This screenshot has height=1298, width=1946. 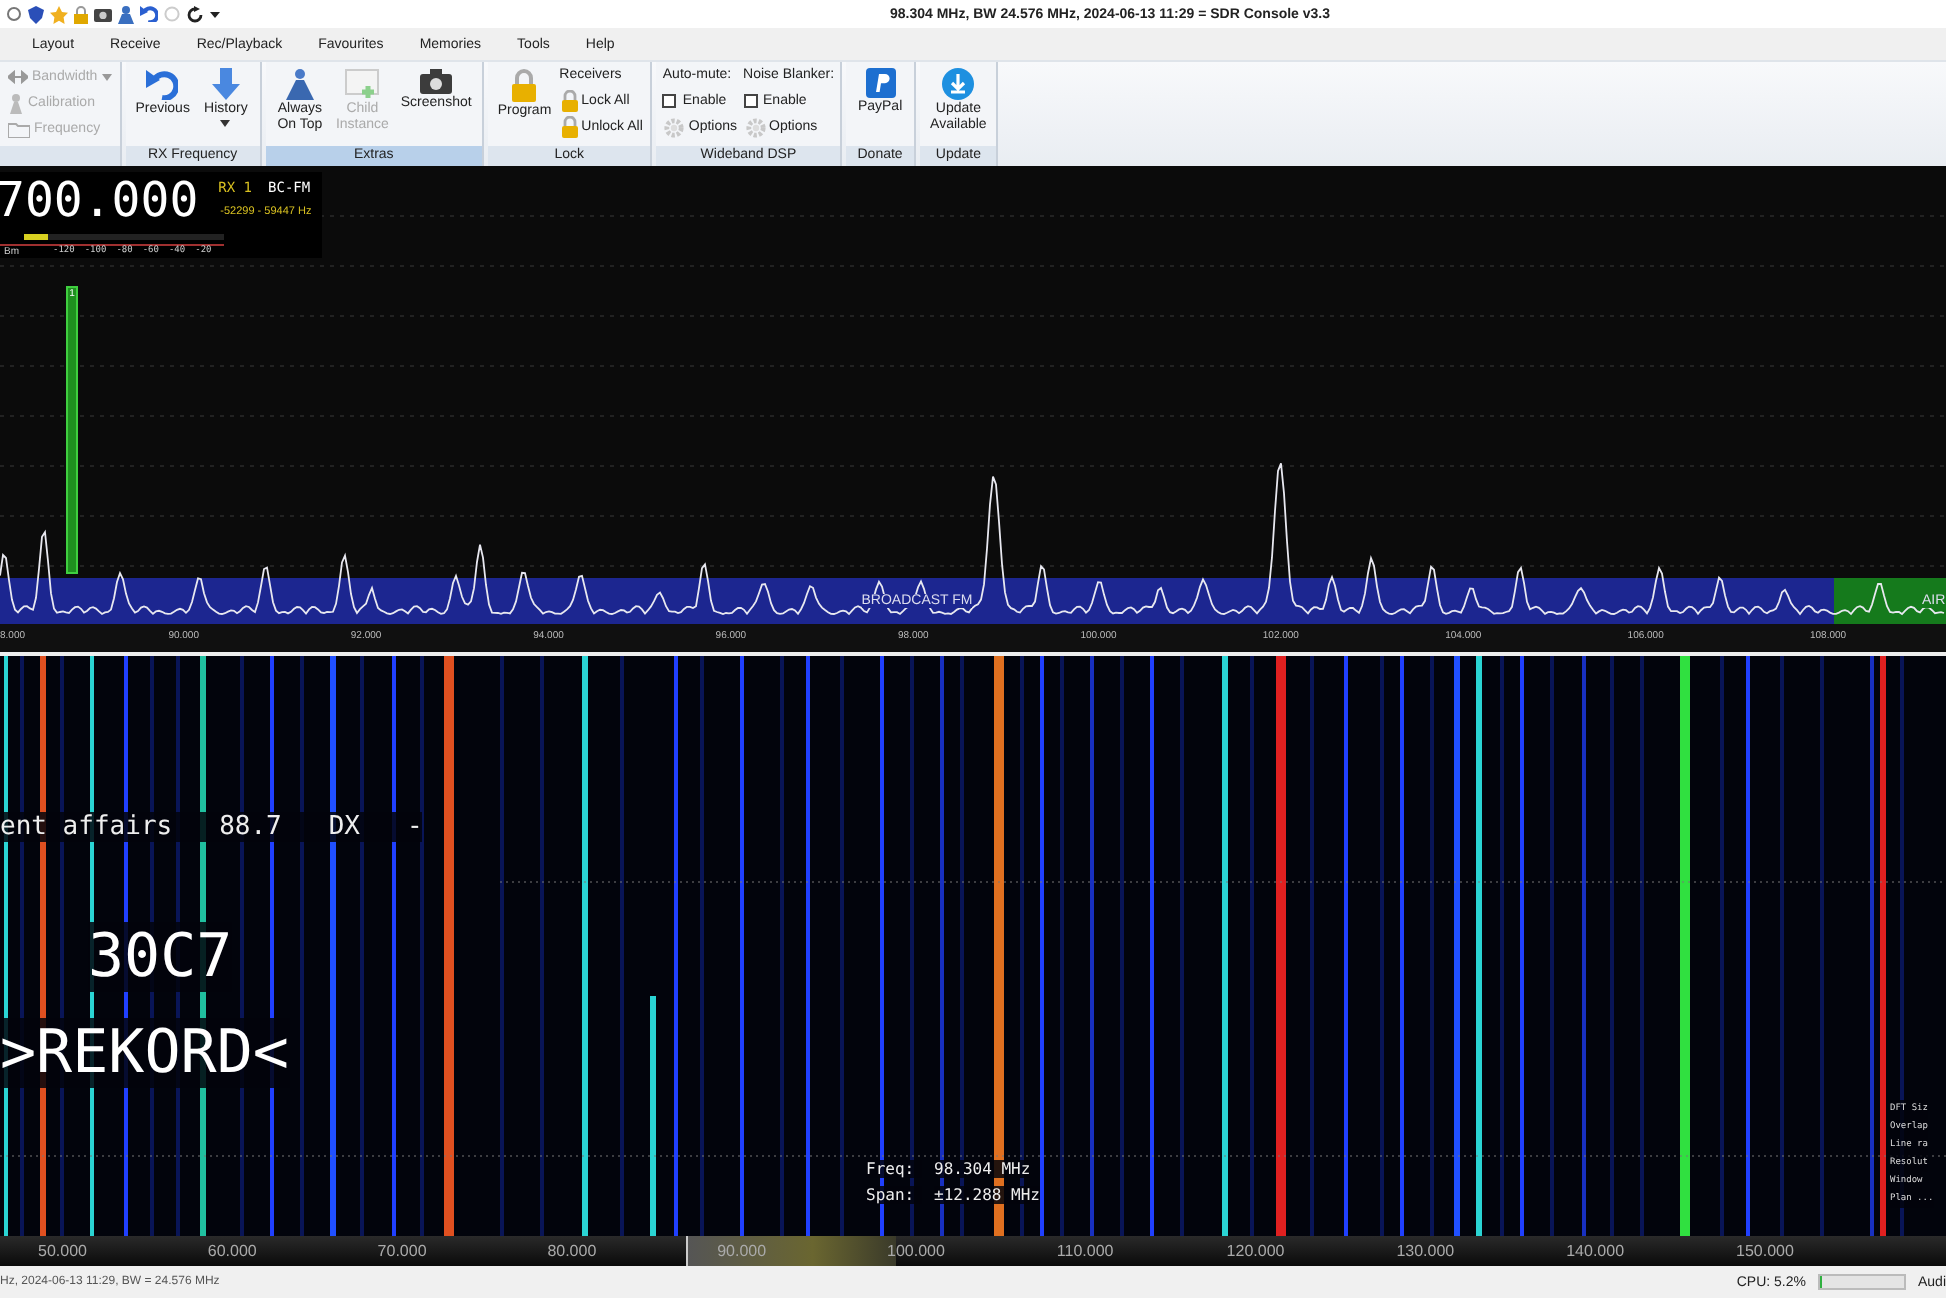 What do you see at coordinates (160, 957) in the screenshot?
I see `rds-pi-code: 30C7` at bounding box center [160, 957].